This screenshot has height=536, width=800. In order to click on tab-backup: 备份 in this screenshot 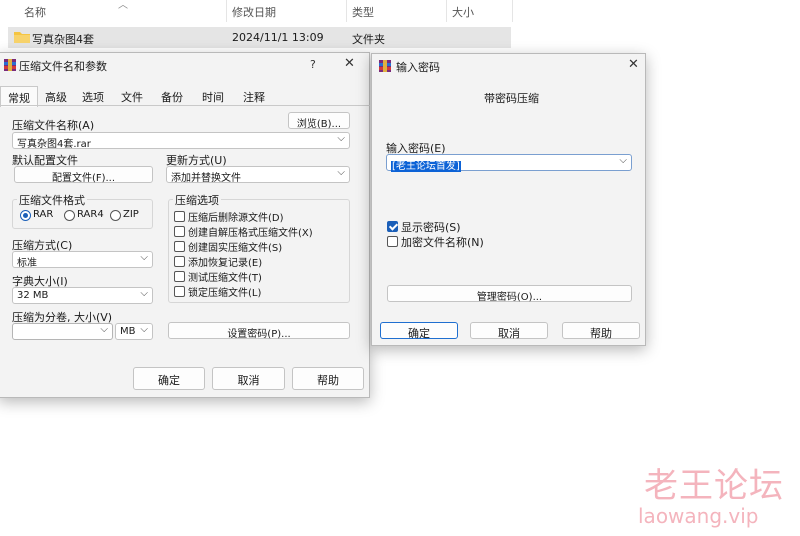, I will do `click(172, 96)`.